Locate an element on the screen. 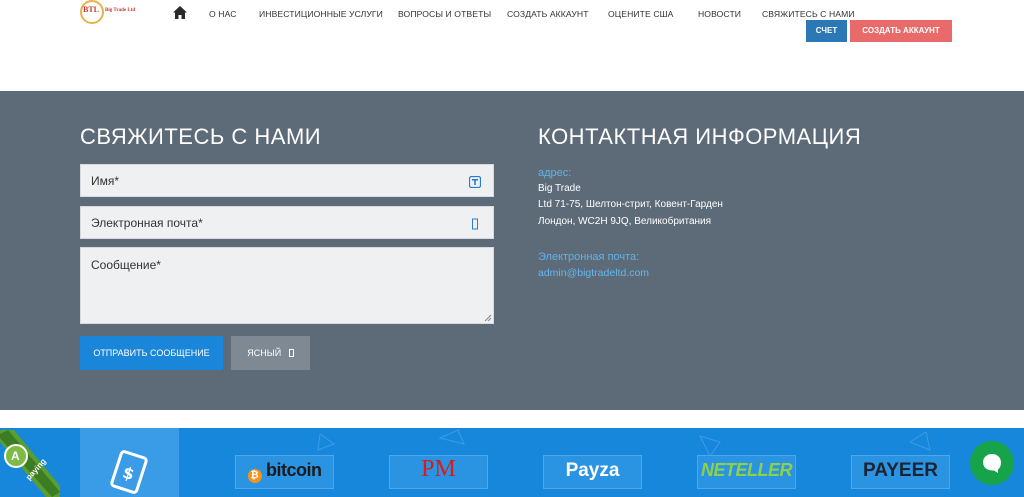  create-account-button: СОЗДАТЬ АККАУНТ is located at coordinates (901, 31).